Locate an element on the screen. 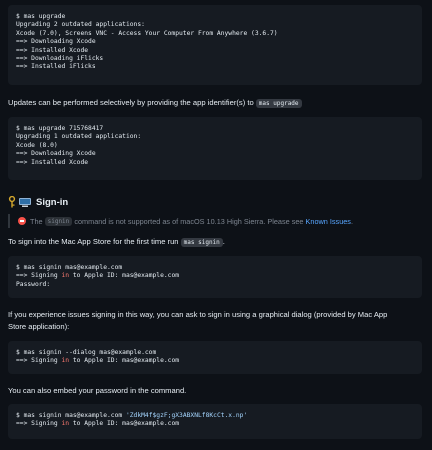 This screenshot has height=450, width=432. code-line: $ mas upgrade is located at coordinates (41, 16).